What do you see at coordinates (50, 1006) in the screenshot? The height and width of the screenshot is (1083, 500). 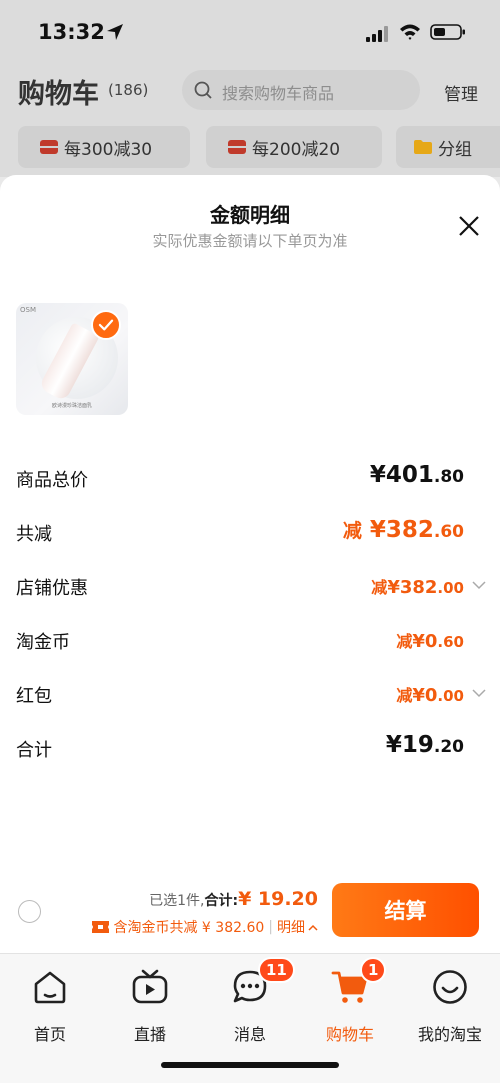 I see `tab-home: 首页` at bounding box center [50, 1006].